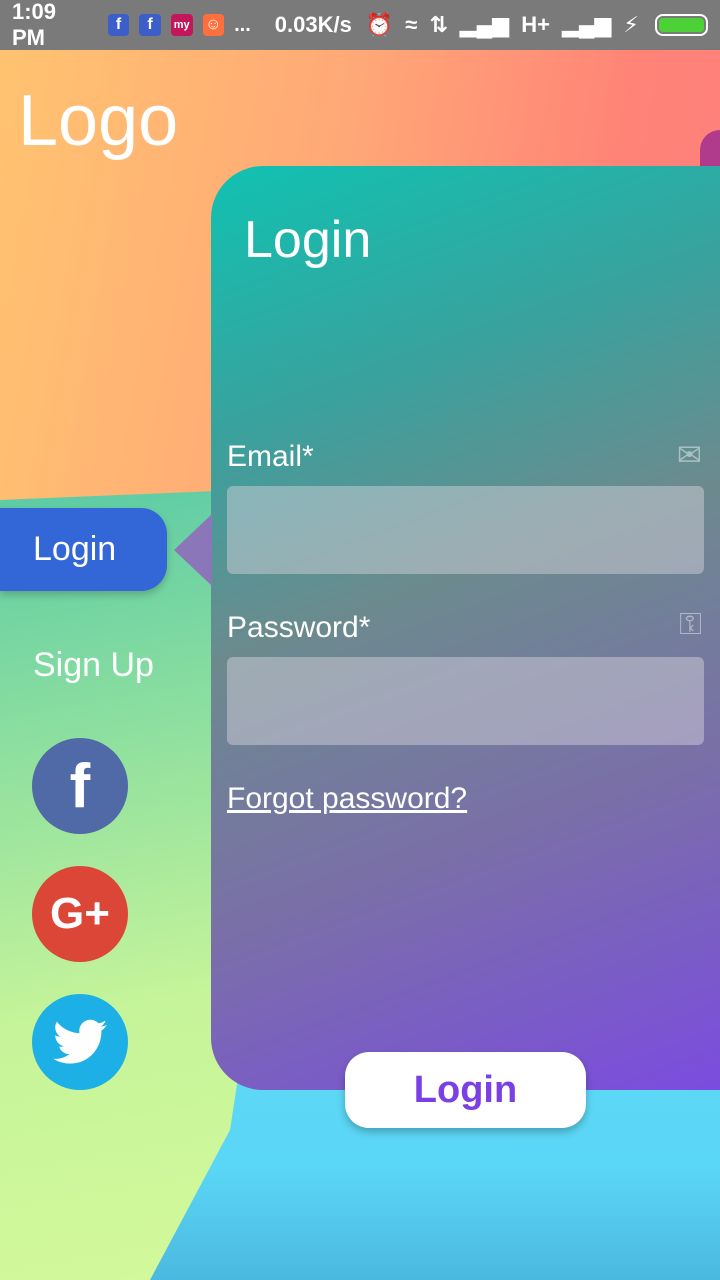  Describe the element at coordinates (586, 24) in the screenshot. I see `signal-icon-2: ▂▄▆` at that location.